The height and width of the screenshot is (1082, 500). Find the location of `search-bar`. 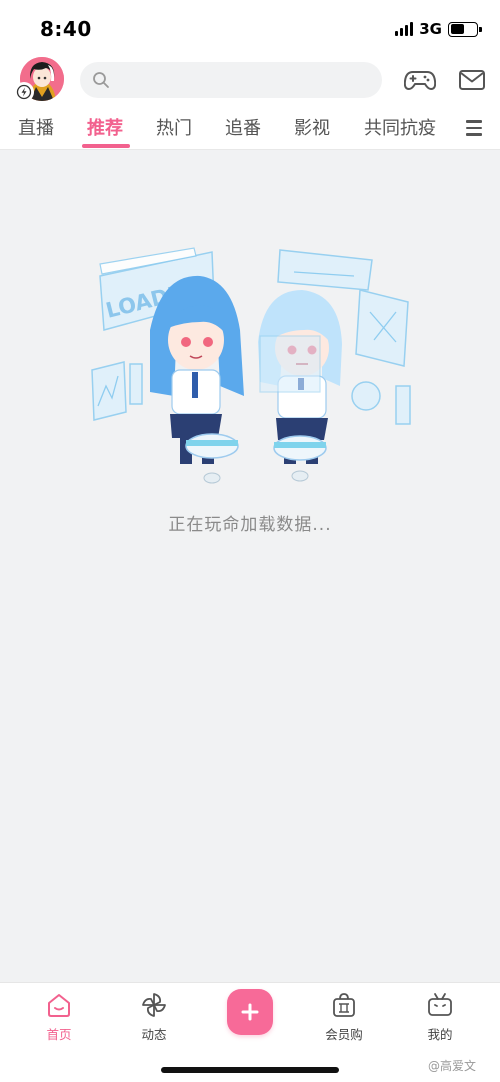

search-bar is located at coordinates (231, 80).